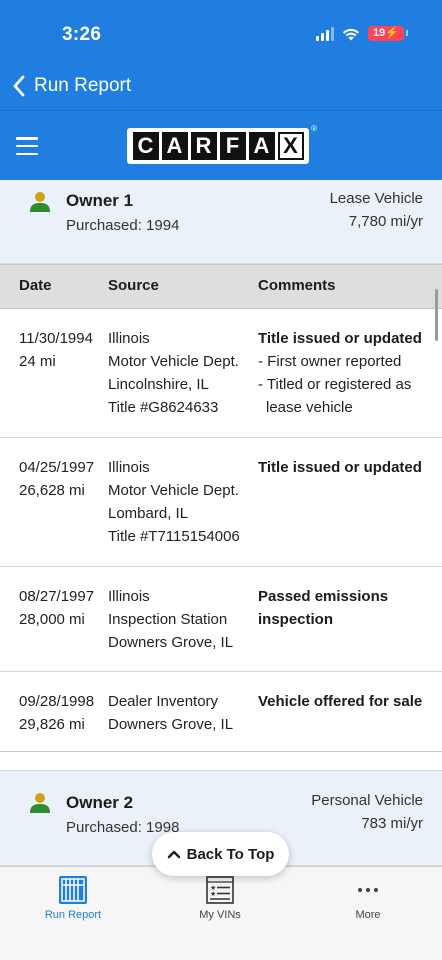  I want to click on wifi-icon, so click(351, 34).